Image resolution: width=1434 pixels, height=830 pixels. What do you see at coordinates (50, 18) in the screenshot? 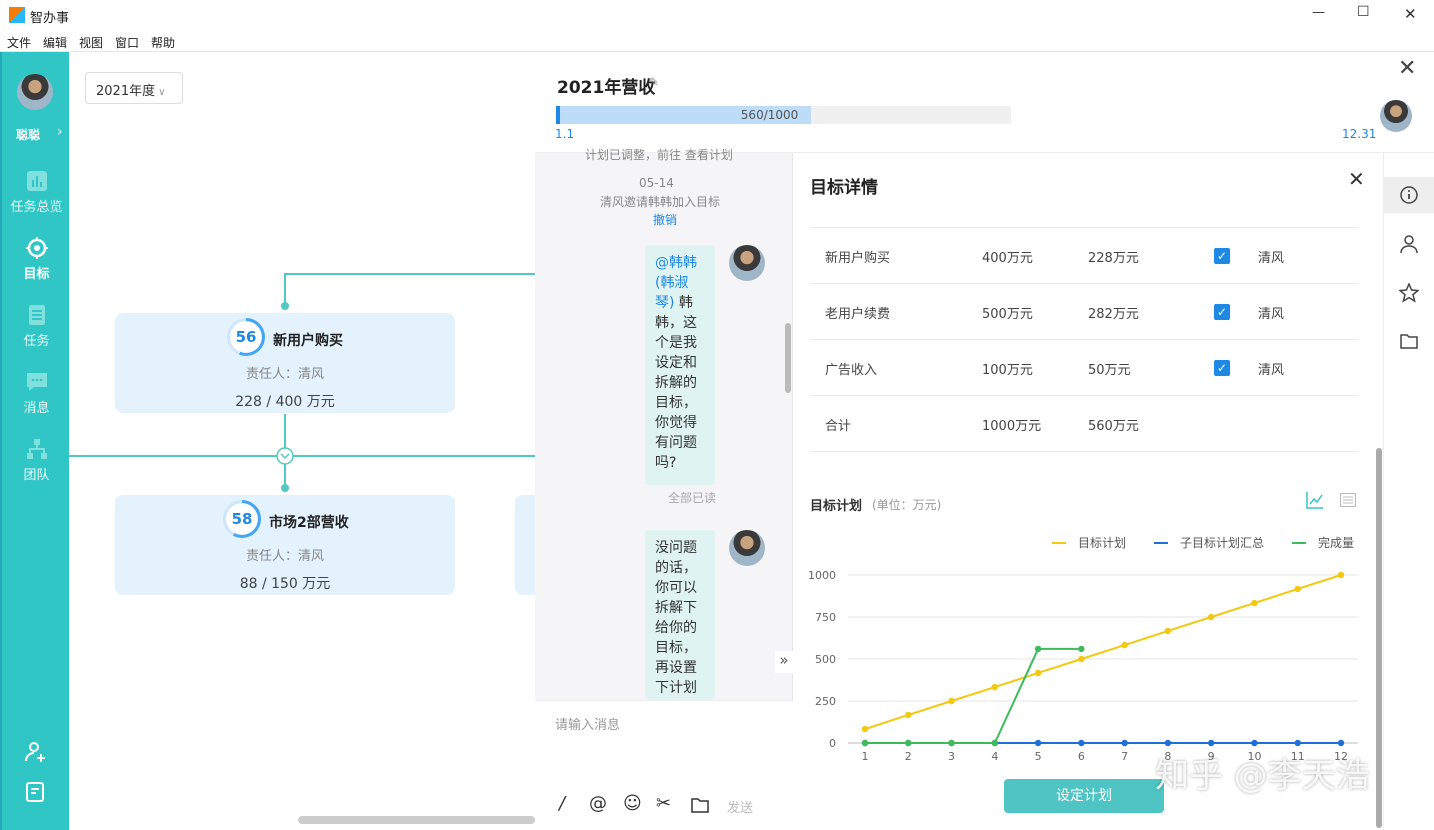
I see `app-title: 智办事` at bounding box center [50, 18].